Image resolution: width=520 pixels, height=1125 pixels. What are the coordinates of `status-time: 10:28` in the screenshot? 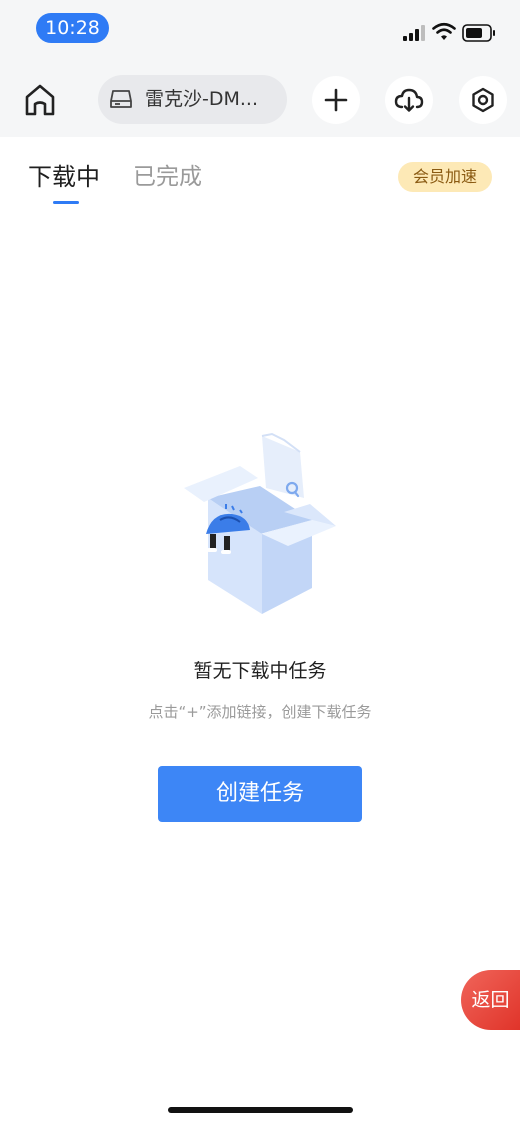 It's located at (72, 28).